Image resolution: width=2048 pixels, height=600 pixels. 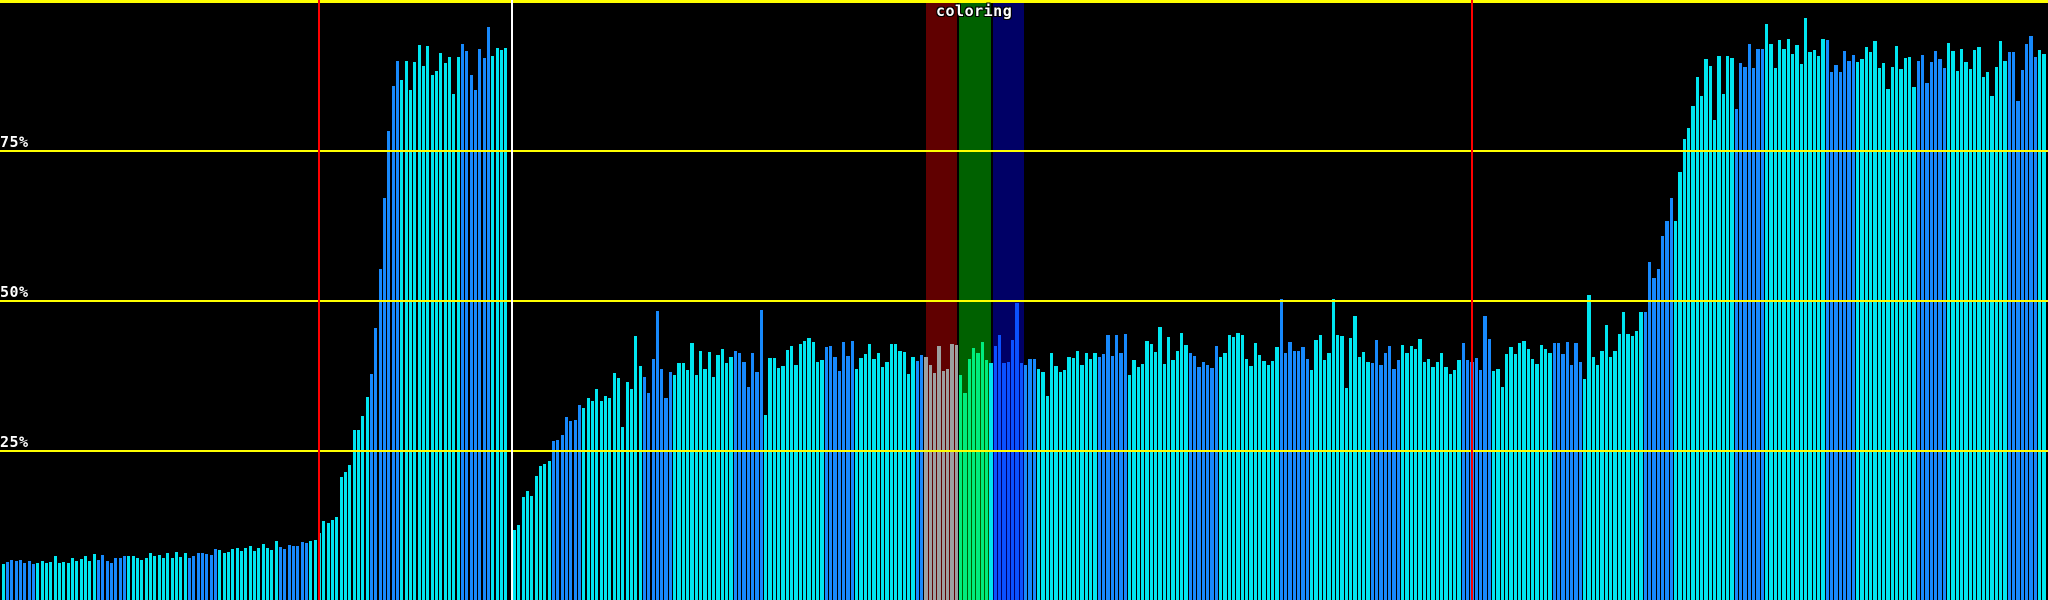 I want to click on y-axis-label-75: 75%, so click(x=14, y=142).